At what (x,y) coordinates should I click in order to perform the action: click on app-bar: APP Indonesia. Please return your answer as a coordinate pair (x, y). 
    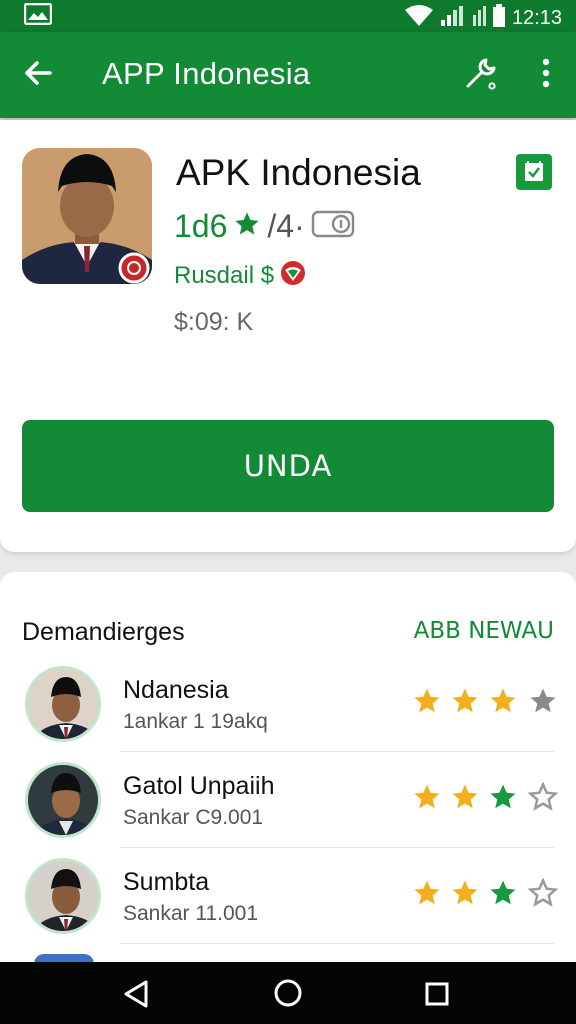
    Looking at the image, I should click on (288, 75).